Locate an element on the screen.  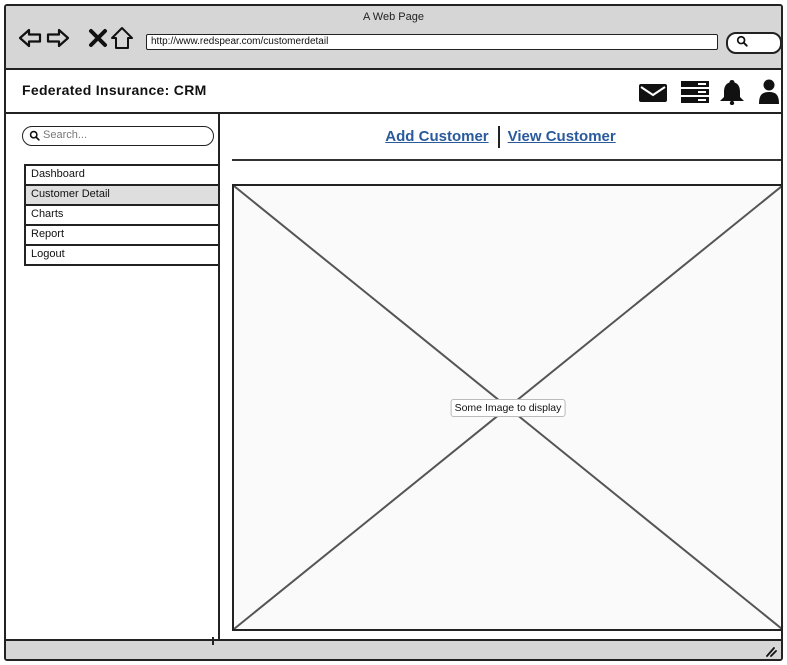
image-caption: Some Image to display is located at coordinates (508, 407).